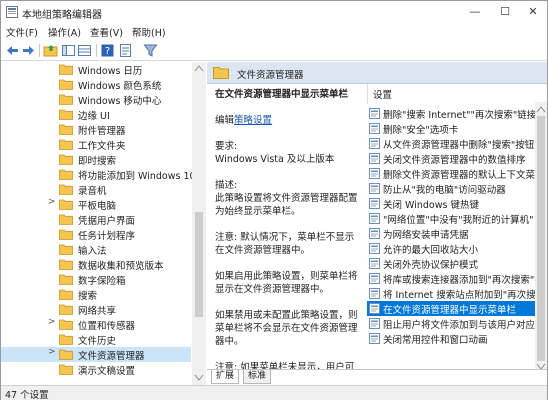 The image size is (548, 401). Describe the element at coordinates (125, 50) in the screenshot. I see `properties-icon` at that location.